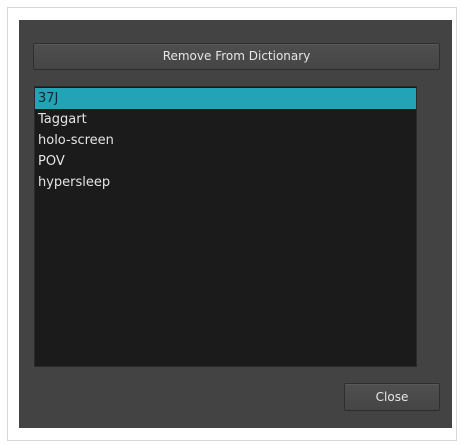 This screenshot has height=445, width=462. Describe the element at coordinates (225, 98) in the screenshot. I see `list-item: 37J` at that location.